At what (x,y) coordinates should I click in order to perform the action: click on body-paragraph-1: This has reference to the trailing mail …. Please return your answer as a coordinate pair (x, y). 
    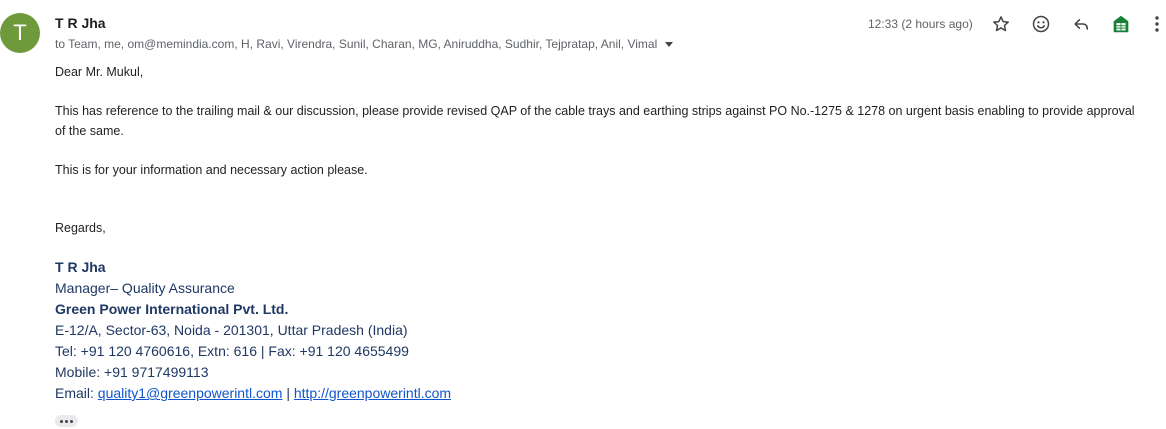
    Looking at the image, I should click on (595, 121).